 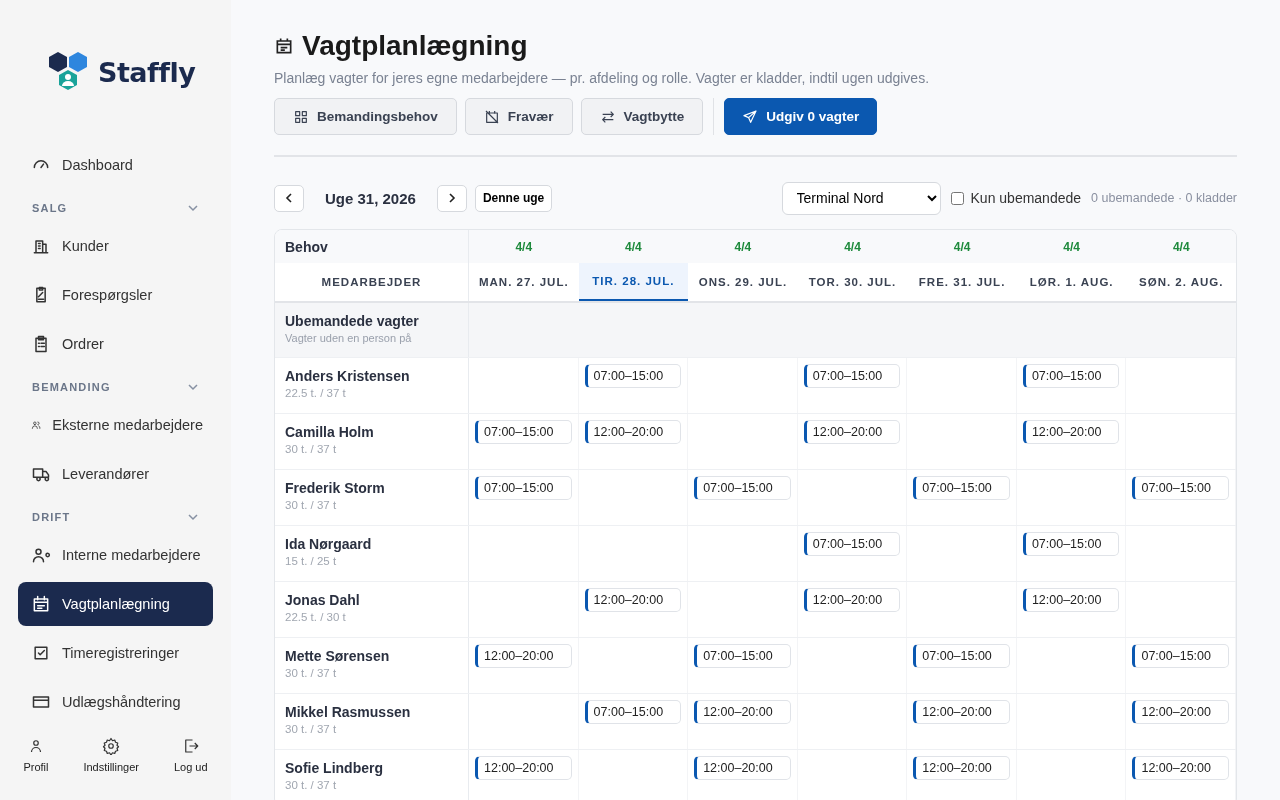 I want to click on send-icon, so click(x=750, y=116).